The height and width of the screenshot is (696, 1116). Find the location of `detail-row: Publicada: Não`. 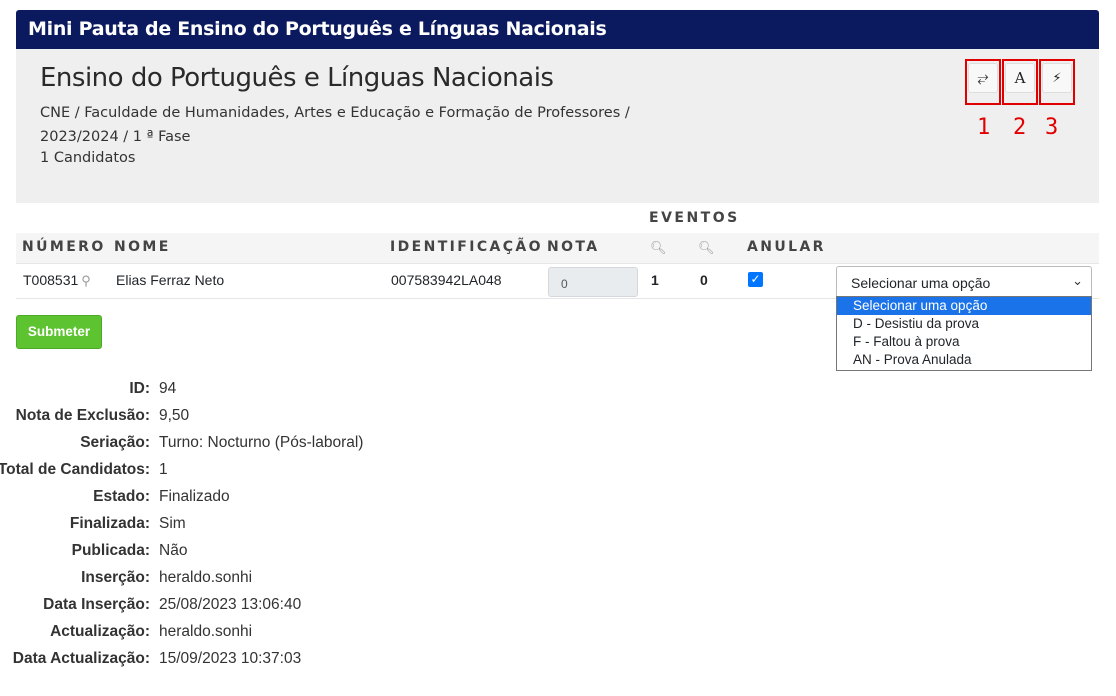

detail-row: Publicada: Não is located at coordinates (300, 555).